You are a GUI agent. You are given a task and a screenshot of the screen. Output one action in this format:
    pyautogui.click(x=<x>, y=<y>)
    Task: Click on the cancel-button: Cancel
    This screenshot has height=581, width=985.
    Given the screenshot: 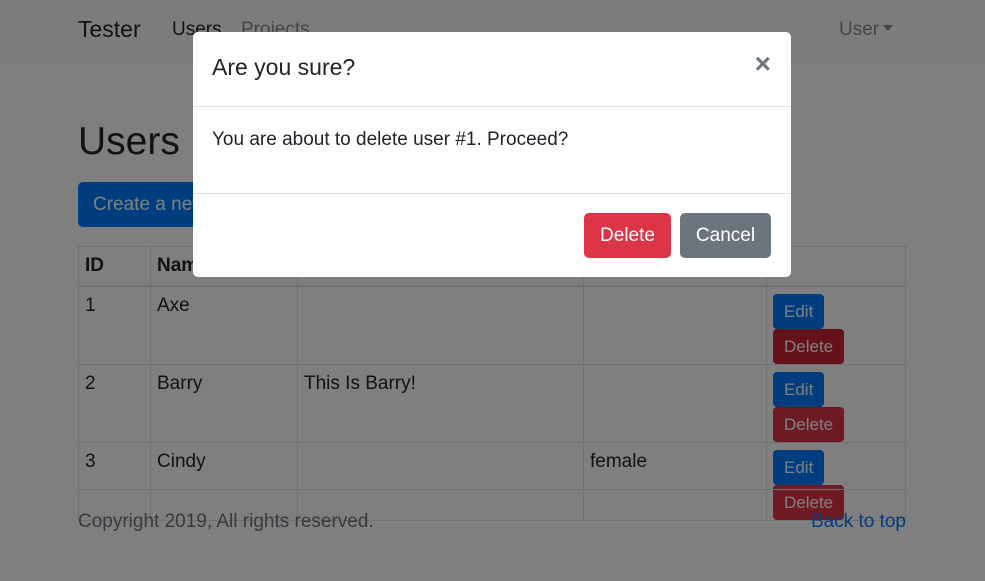 What is the action you would take?
    pyautogui.click(x=725, y=235)
    